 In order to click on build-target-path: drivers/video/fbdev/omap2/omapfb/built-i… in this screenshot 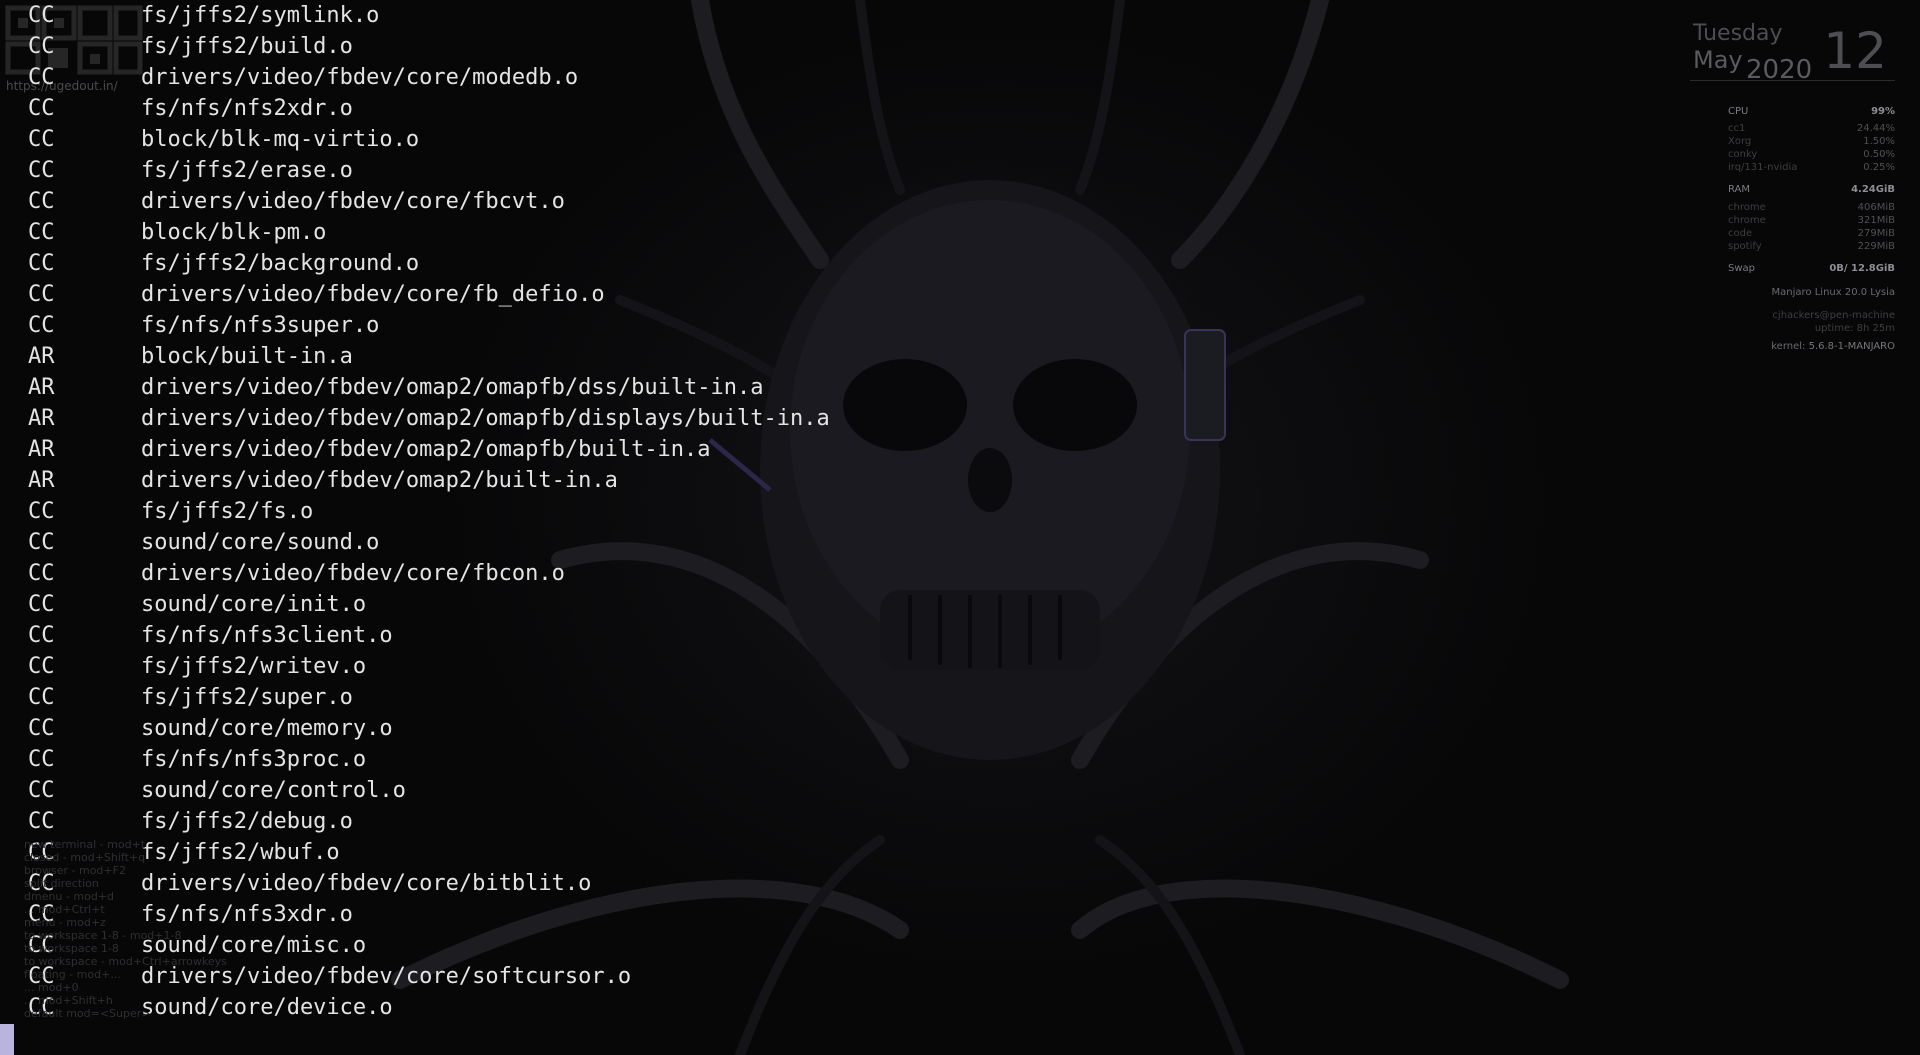, I will do `click(426, 449)`.